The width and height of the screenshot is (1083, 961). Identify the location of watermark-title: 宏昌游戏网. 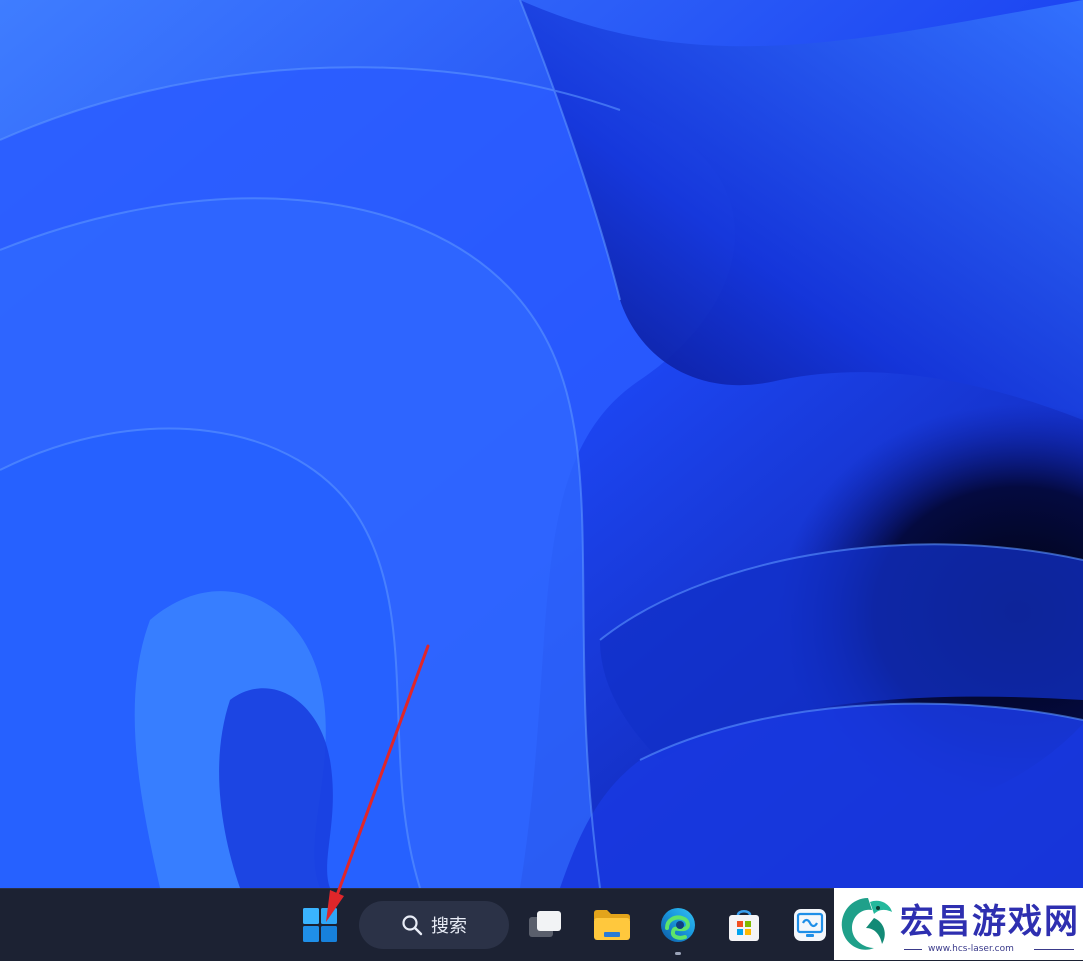
(990, 922).